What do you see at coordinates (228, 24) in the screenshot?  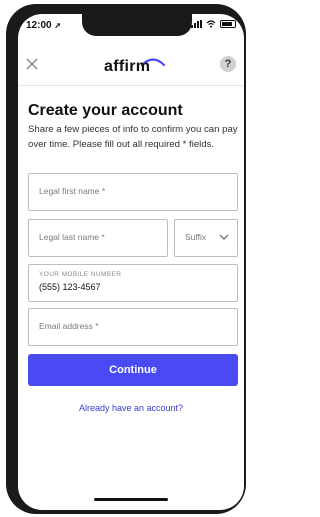 I see `battery-icon` at bounding box center [228, 24].